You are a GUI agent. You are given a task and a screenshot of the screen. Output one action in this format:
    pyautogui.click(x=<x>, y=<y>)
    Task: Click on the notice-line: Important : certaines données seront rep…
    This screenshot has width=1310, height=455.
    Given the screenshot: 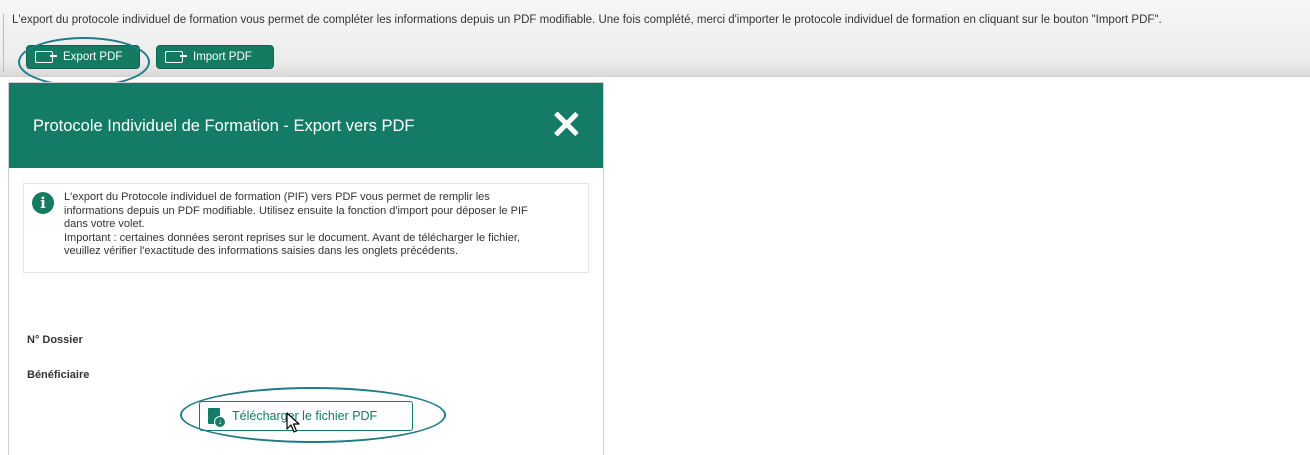 What is the action you would take?
    pyautogui.click(x=292, y=237)
    